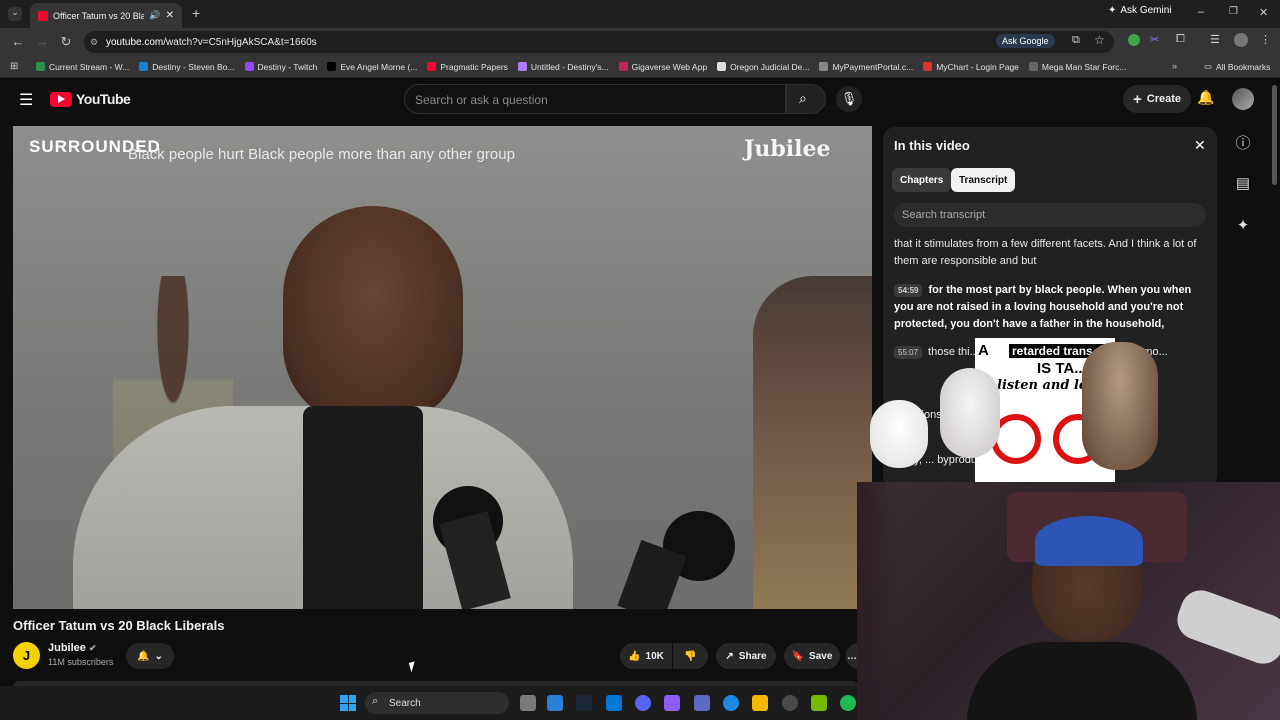 This screenshot has width=1280, height=720. I want to click on search-button: ⌕, so click(806, 99).